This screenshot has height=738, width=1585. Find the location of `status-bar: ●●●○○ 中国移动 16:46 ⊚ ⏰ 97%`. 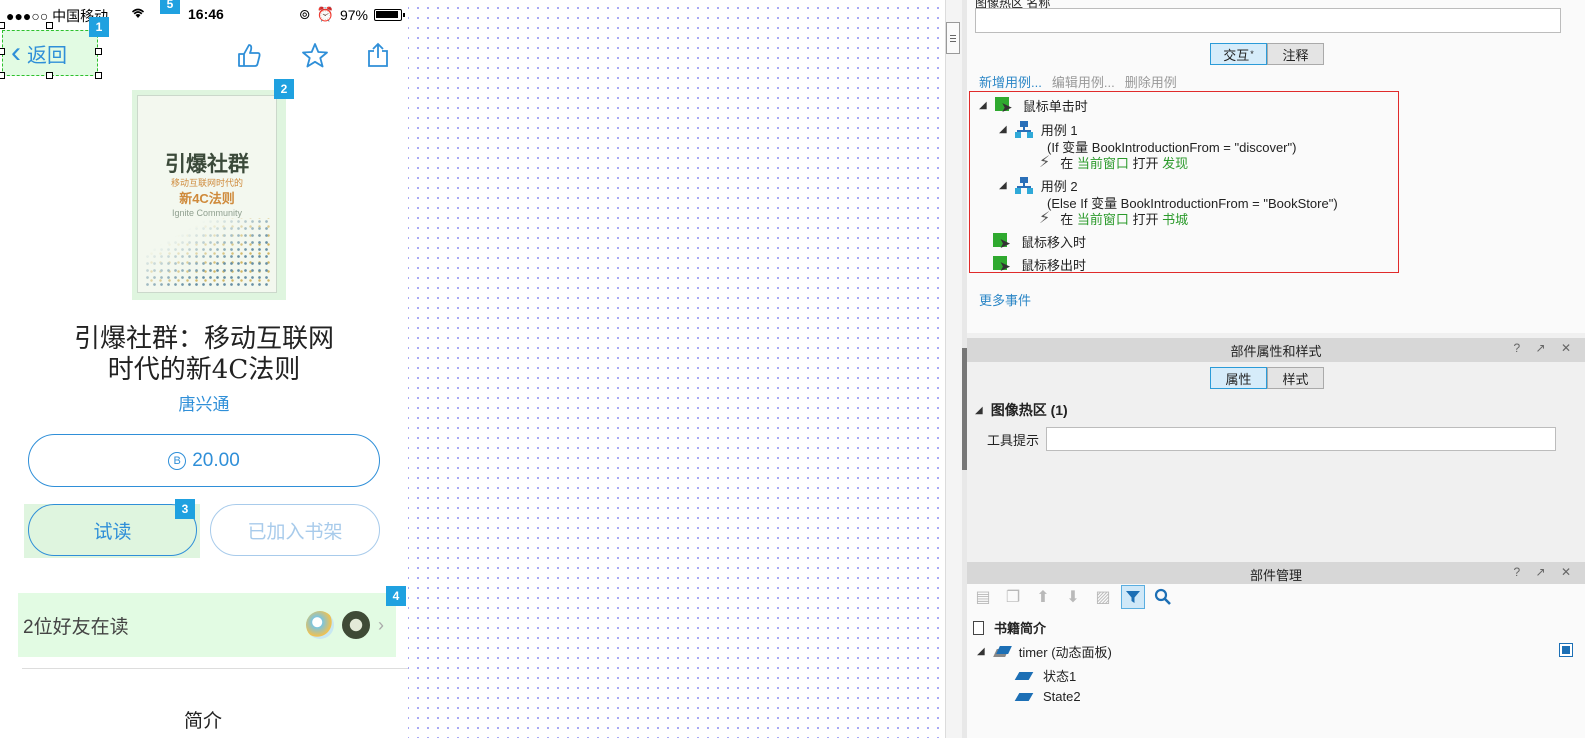

status-bar: ●●●○○ 中国移动 16:46 ⊚ ⏰ 97% is located at coordinates (205, 15).